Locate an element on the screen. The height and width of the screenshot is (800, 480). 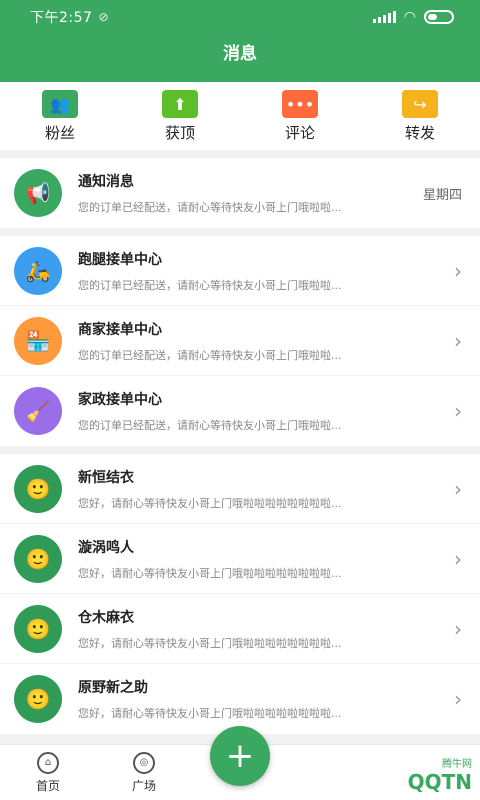
status-time: 下午2:57 is located at coordinates (61, 18).